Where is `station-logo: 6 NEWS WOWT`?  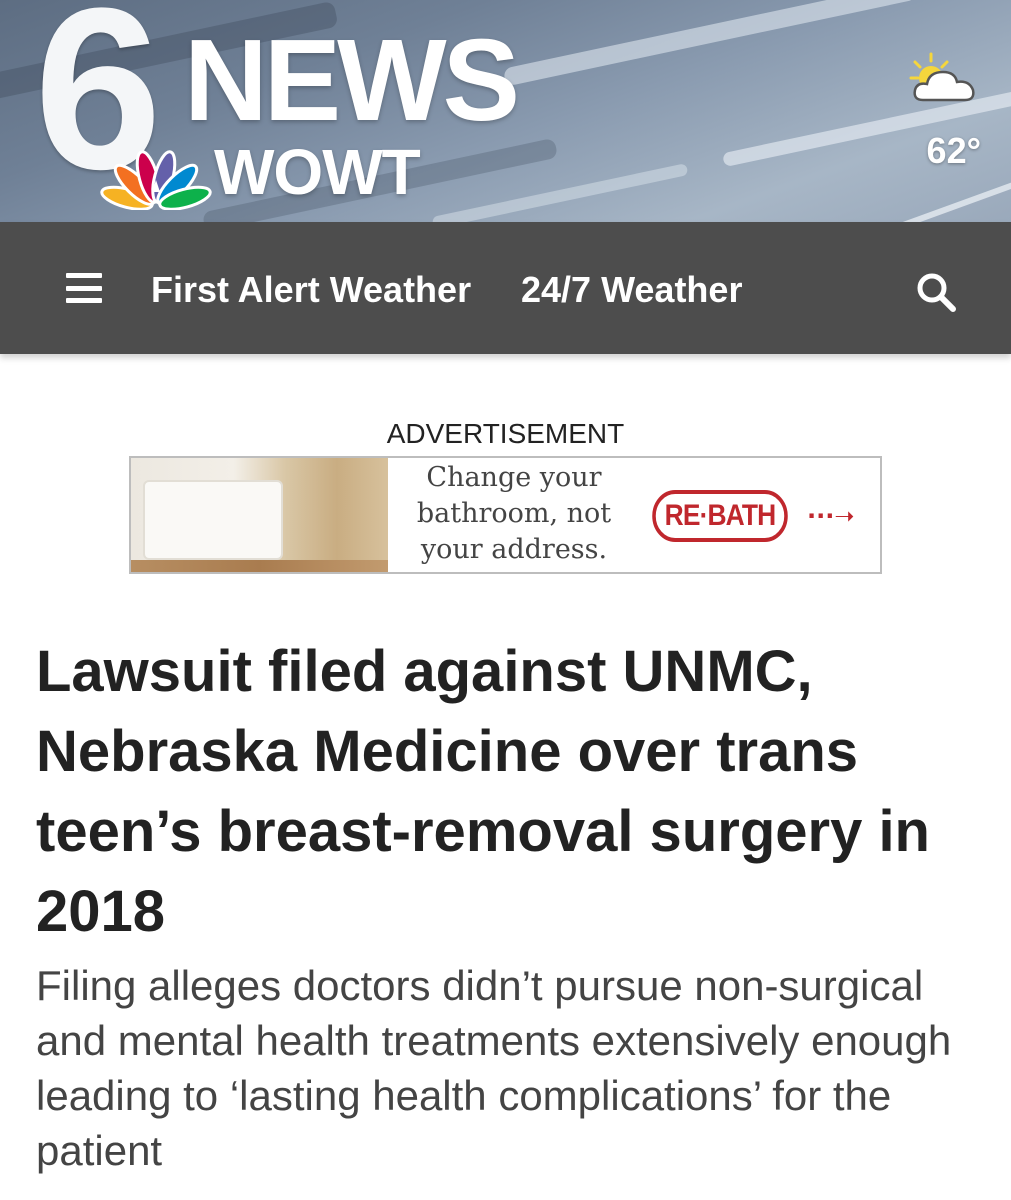
station-logo: 6 NEWS WOWT is located at coordinates (334, 105).